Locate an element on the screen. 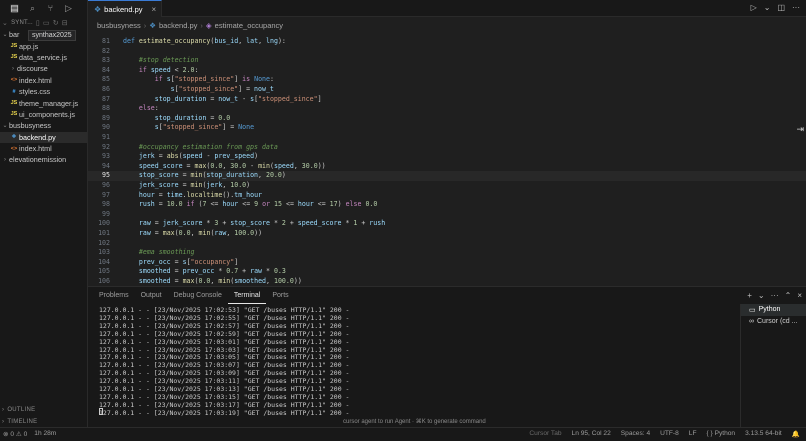  line-number: 102 is located at coordinates (104, 242).